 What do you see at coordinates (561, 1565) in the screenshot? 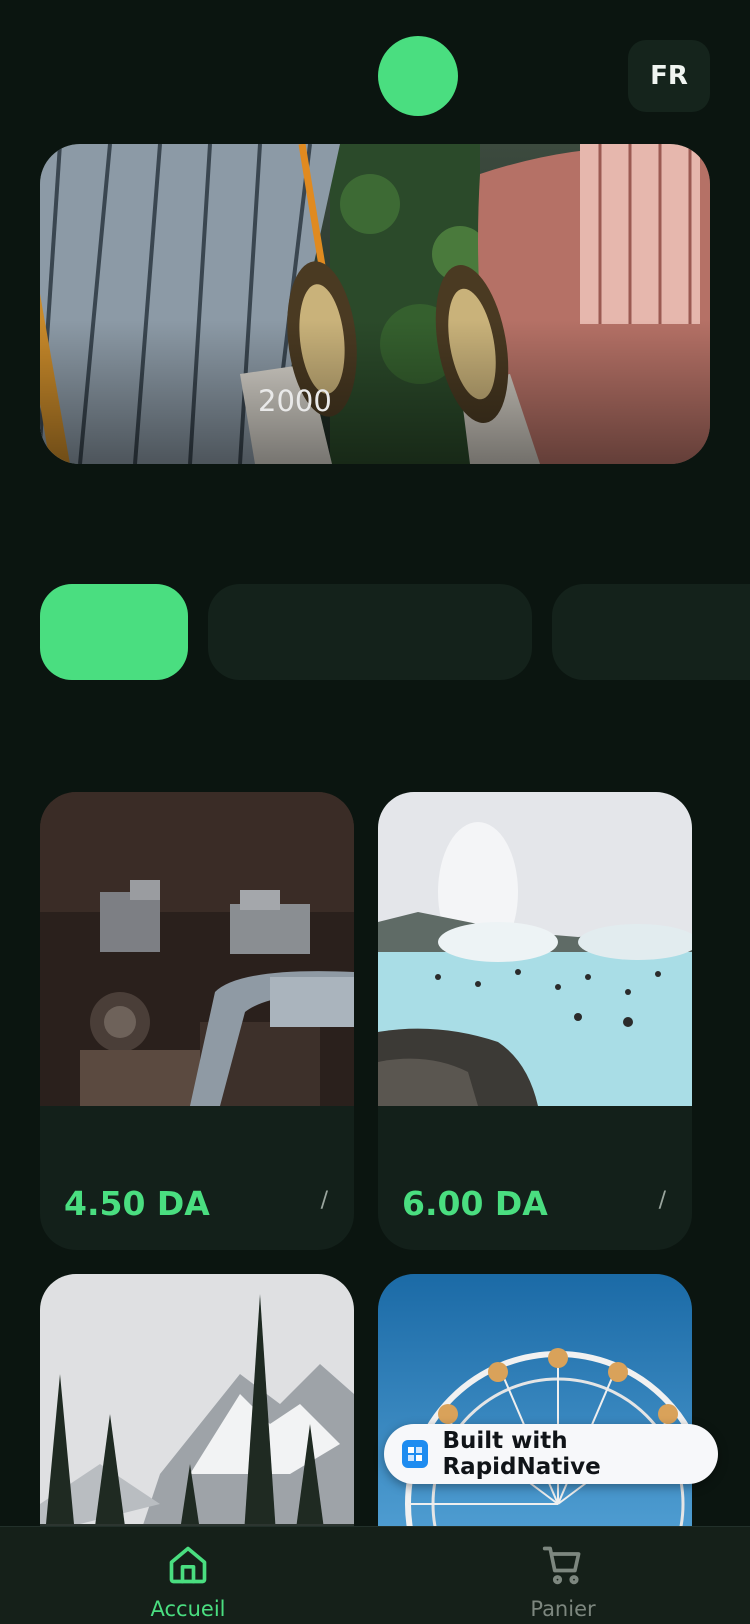
I see `cart-icon` at bounding box center [561, 1565].